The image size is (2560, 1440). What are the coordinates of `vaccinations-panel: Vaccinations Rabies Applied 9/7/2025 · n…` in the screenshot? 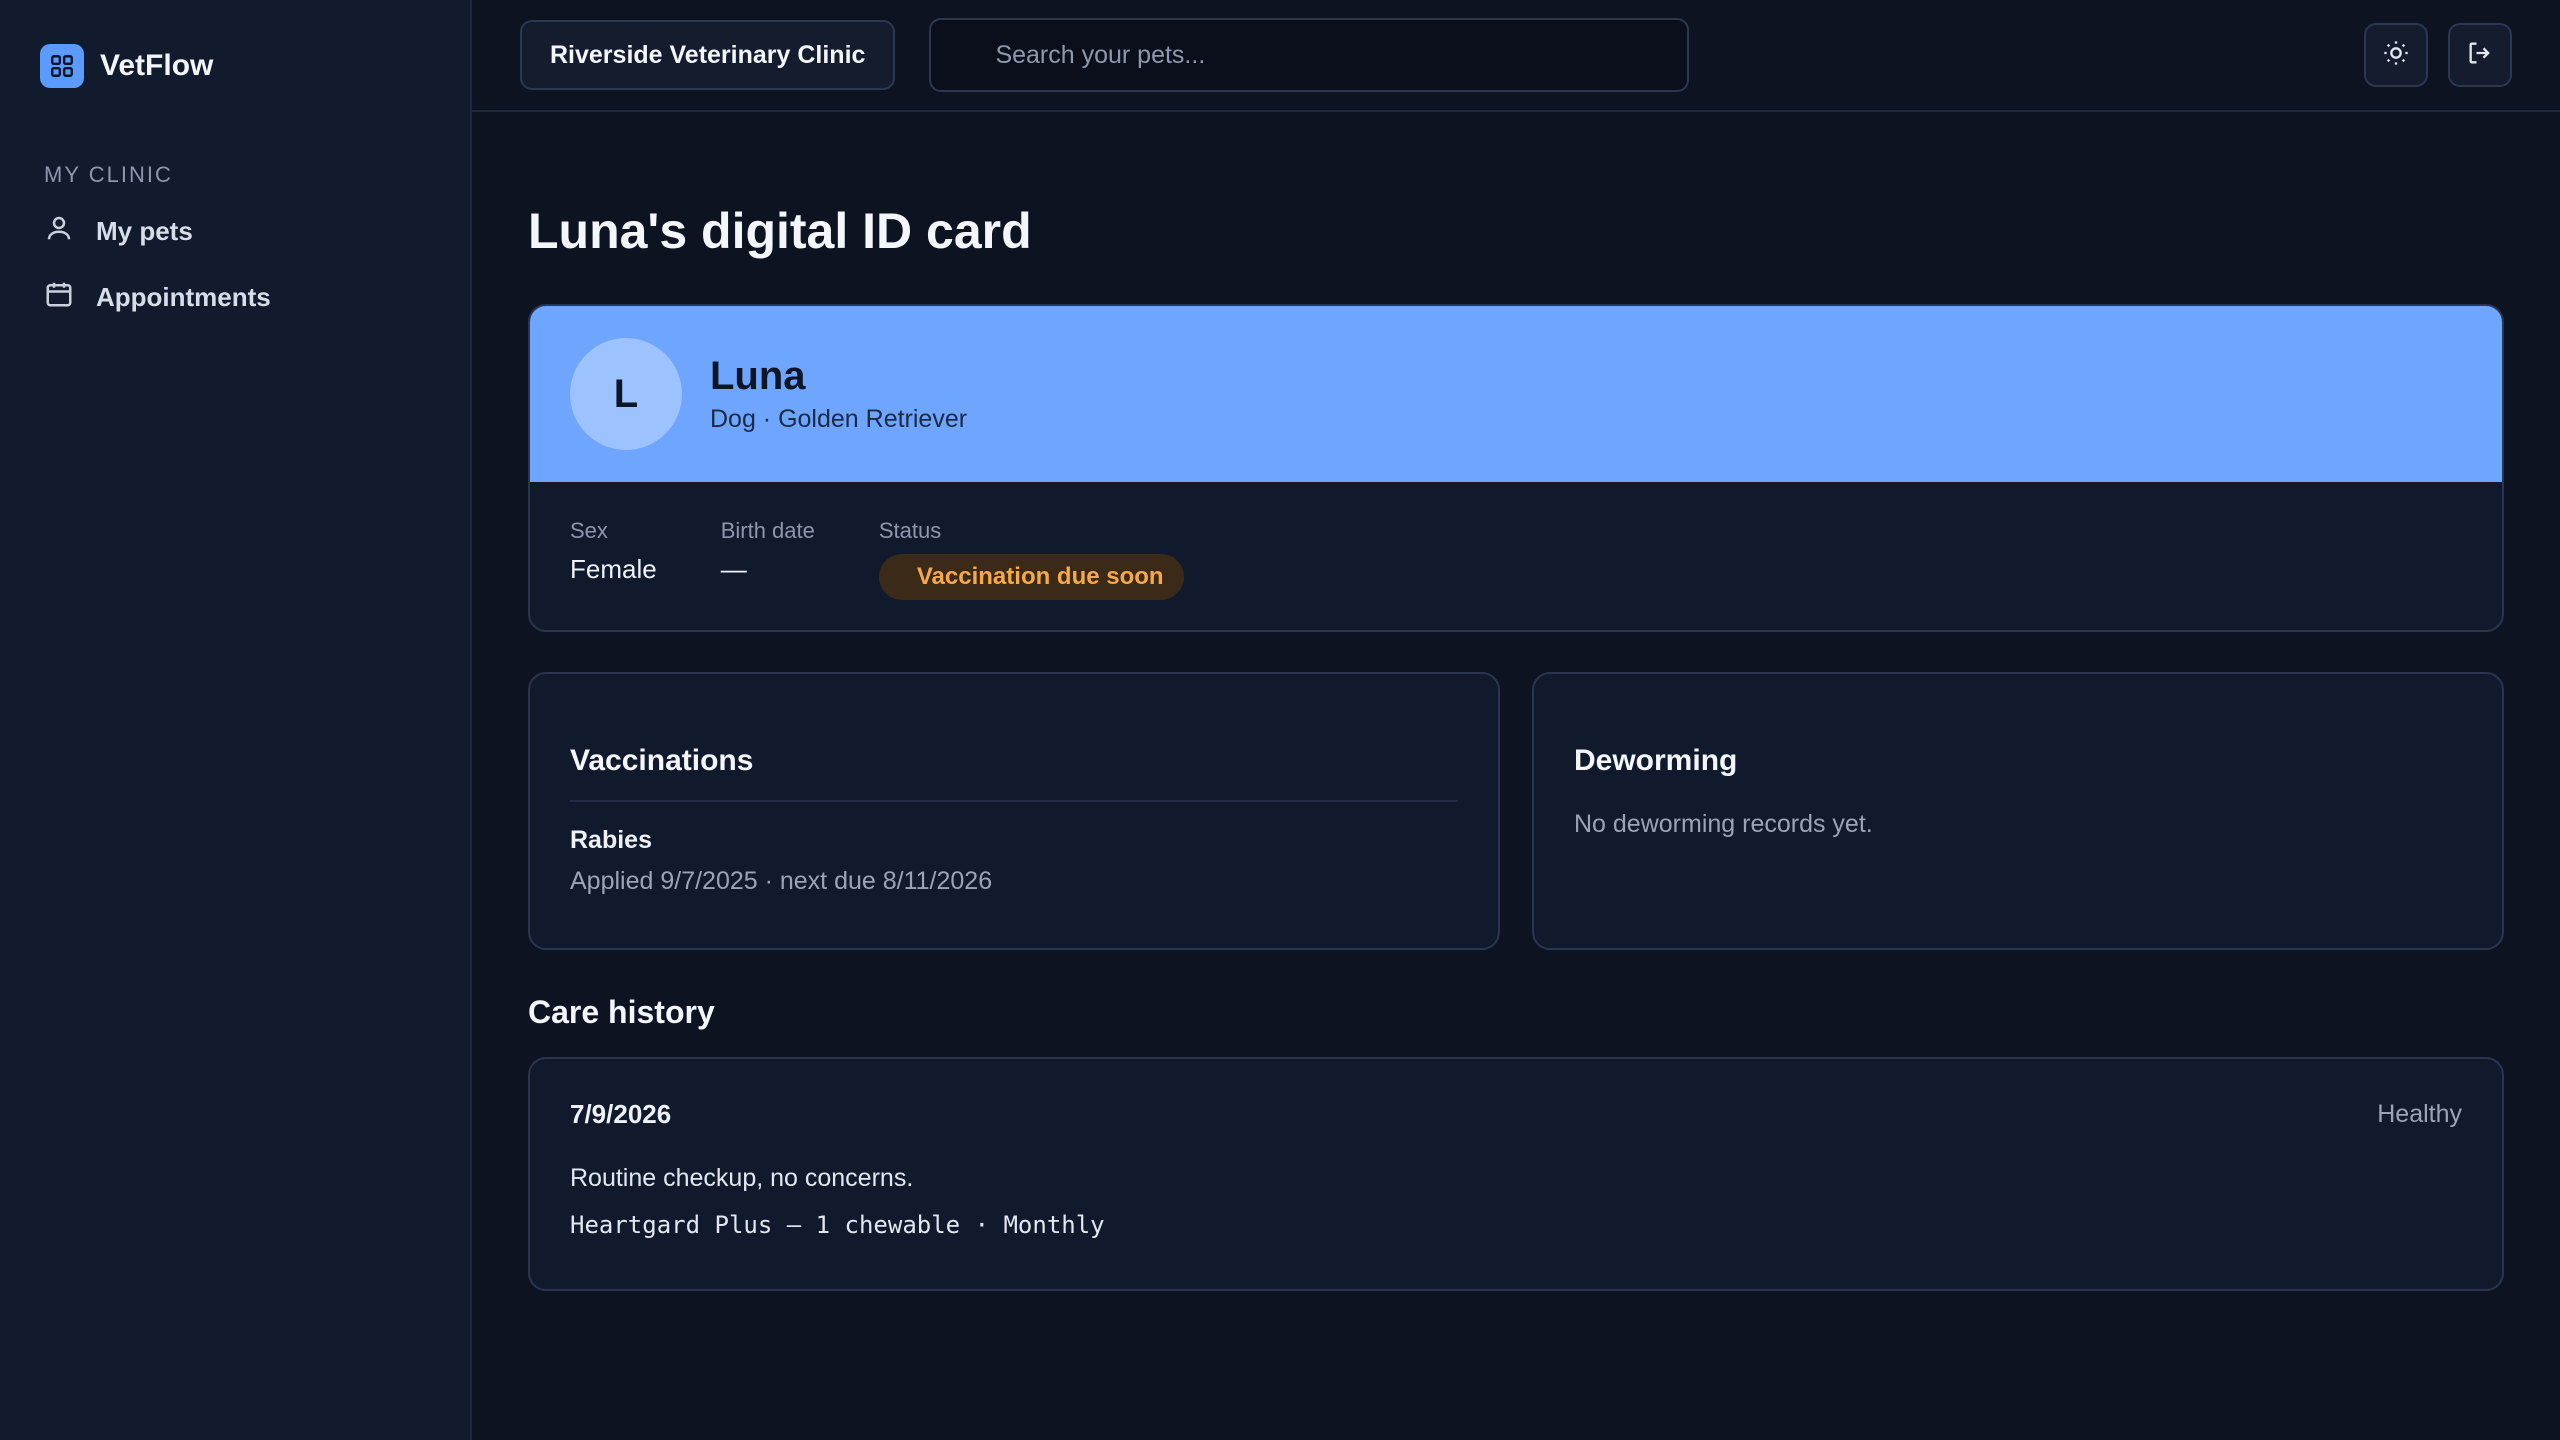 It's located at (1014, 811).